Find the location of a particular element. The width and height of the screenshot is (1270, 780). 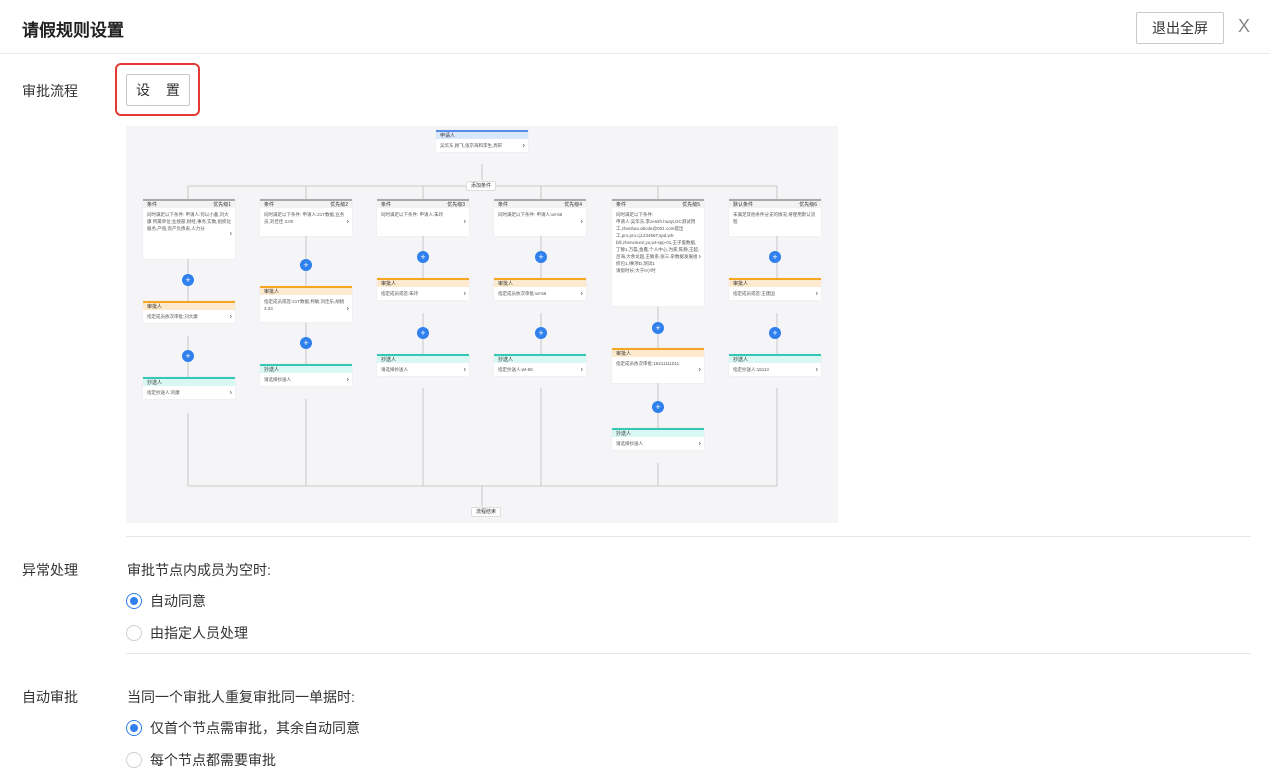

approver-body: 指定成员或签:朱玲 is located at coordinates (400, 293).